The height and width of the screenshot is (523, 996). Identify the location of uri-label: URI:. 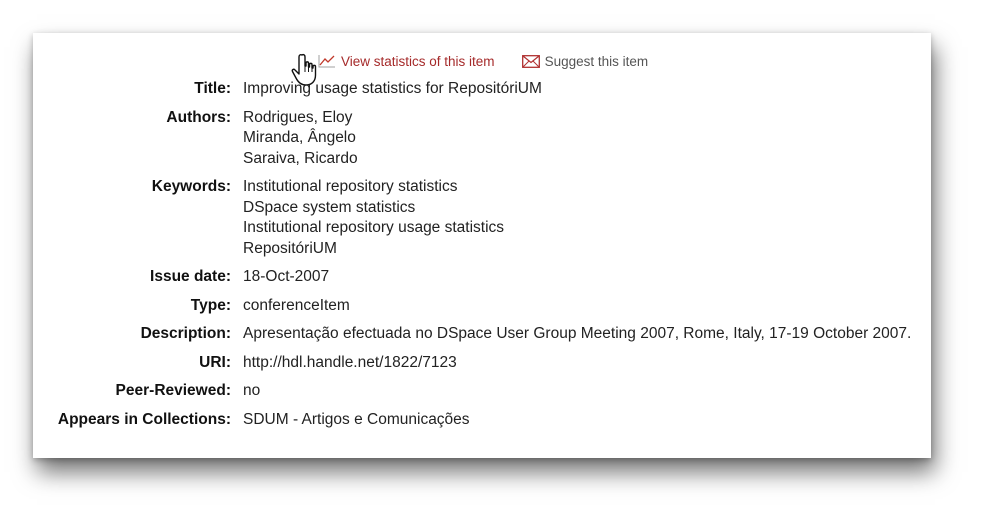
(215, 362).